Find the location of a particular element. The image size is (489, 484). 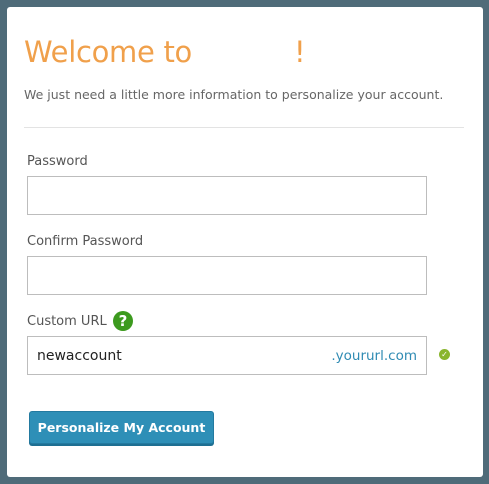

confirm-password-field-box is located at coordinates (227, 275).